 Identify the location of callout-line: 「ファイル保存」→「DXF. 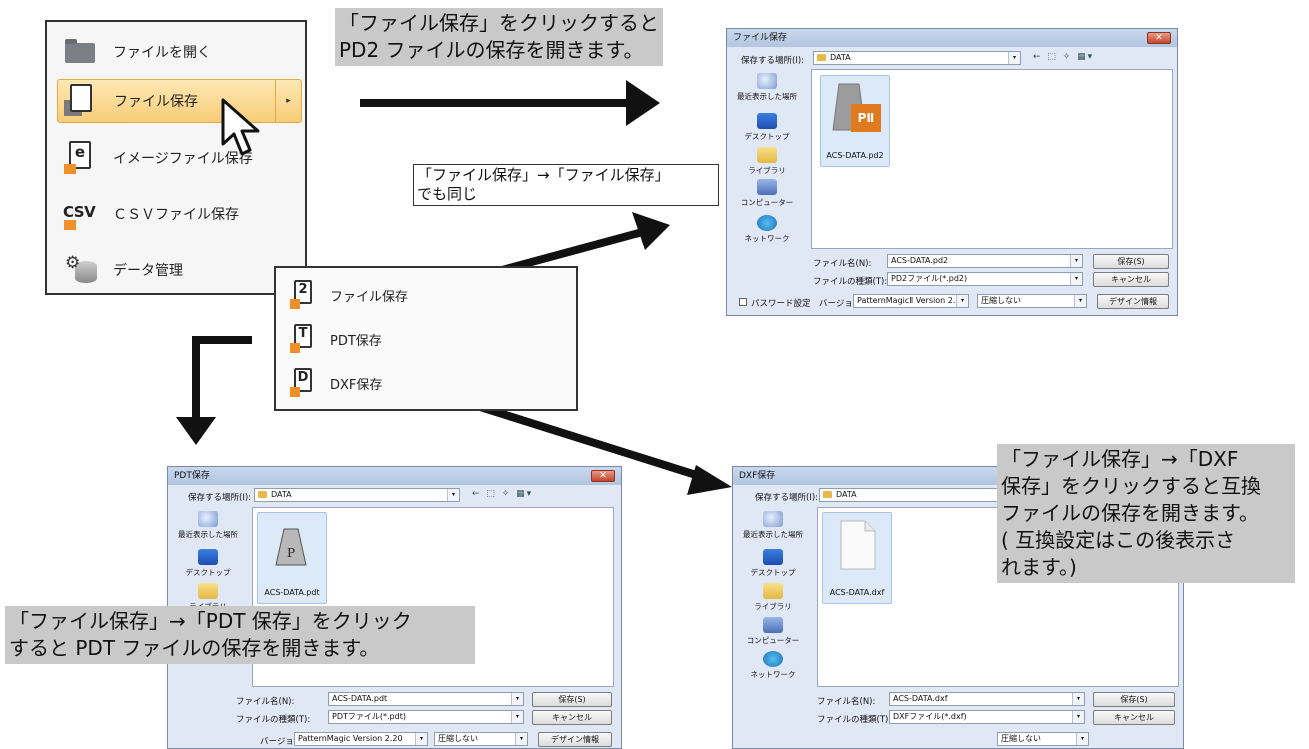
(1120, 459).